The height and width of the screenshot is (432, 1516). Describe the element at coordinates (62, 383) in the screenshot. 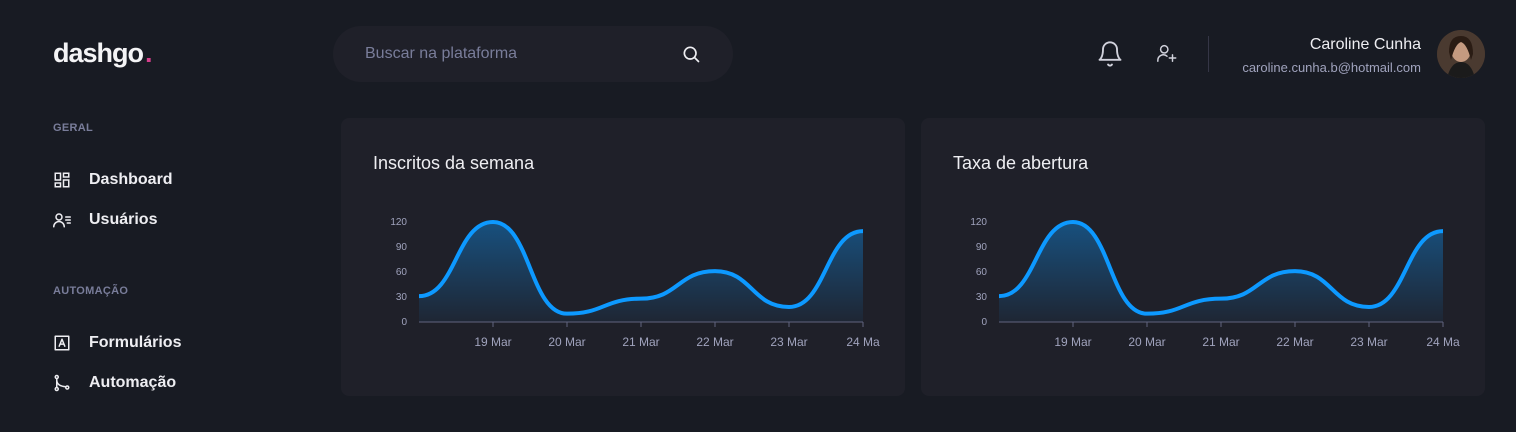

I see `git-branch-icon` at that location.